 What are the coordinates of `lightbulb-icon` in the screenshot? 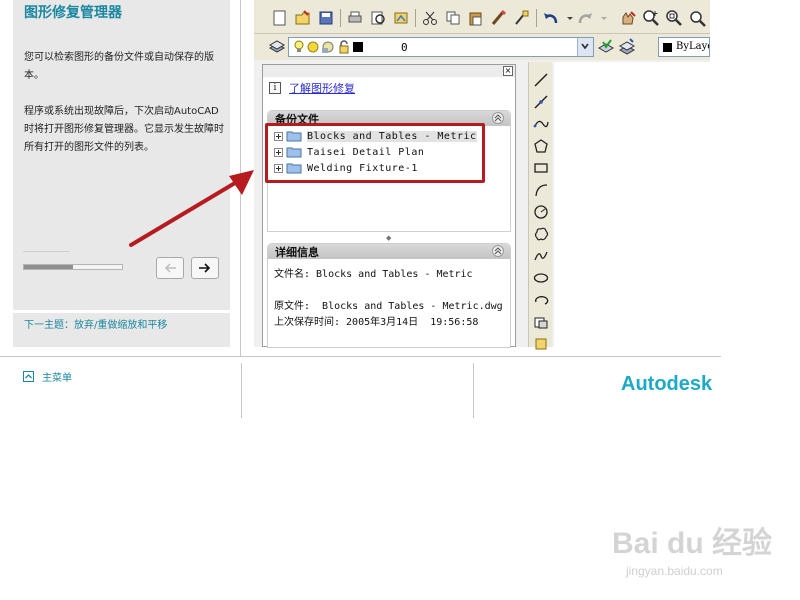 It's located at (299, 46).